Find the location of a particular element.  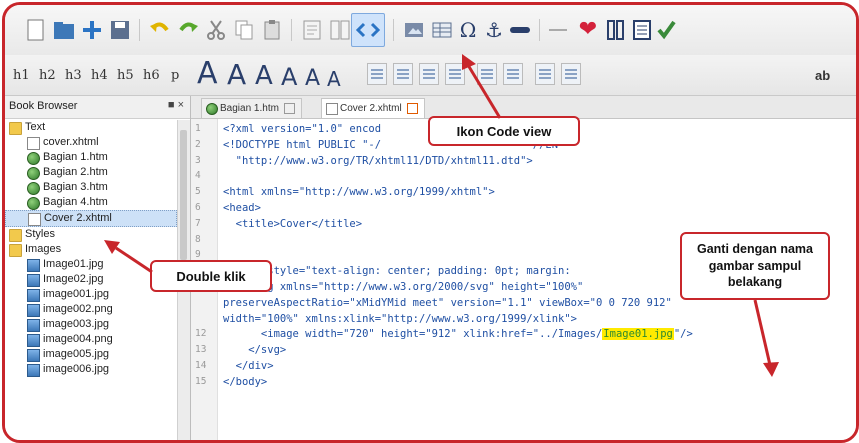

book-view-icon is located at coordinates (312, 30).